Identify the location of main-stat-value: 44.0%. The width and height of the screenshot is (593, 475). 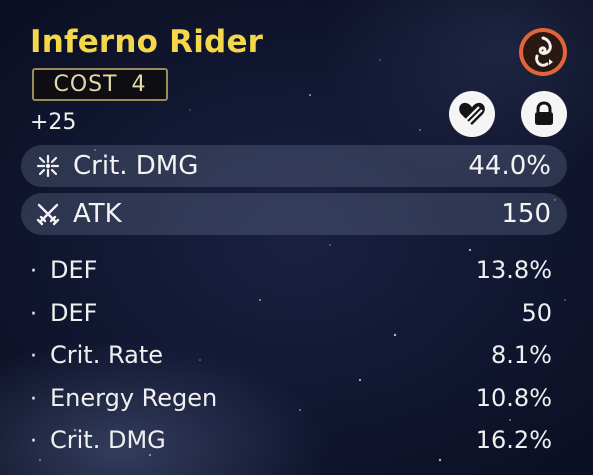
(509, 166).